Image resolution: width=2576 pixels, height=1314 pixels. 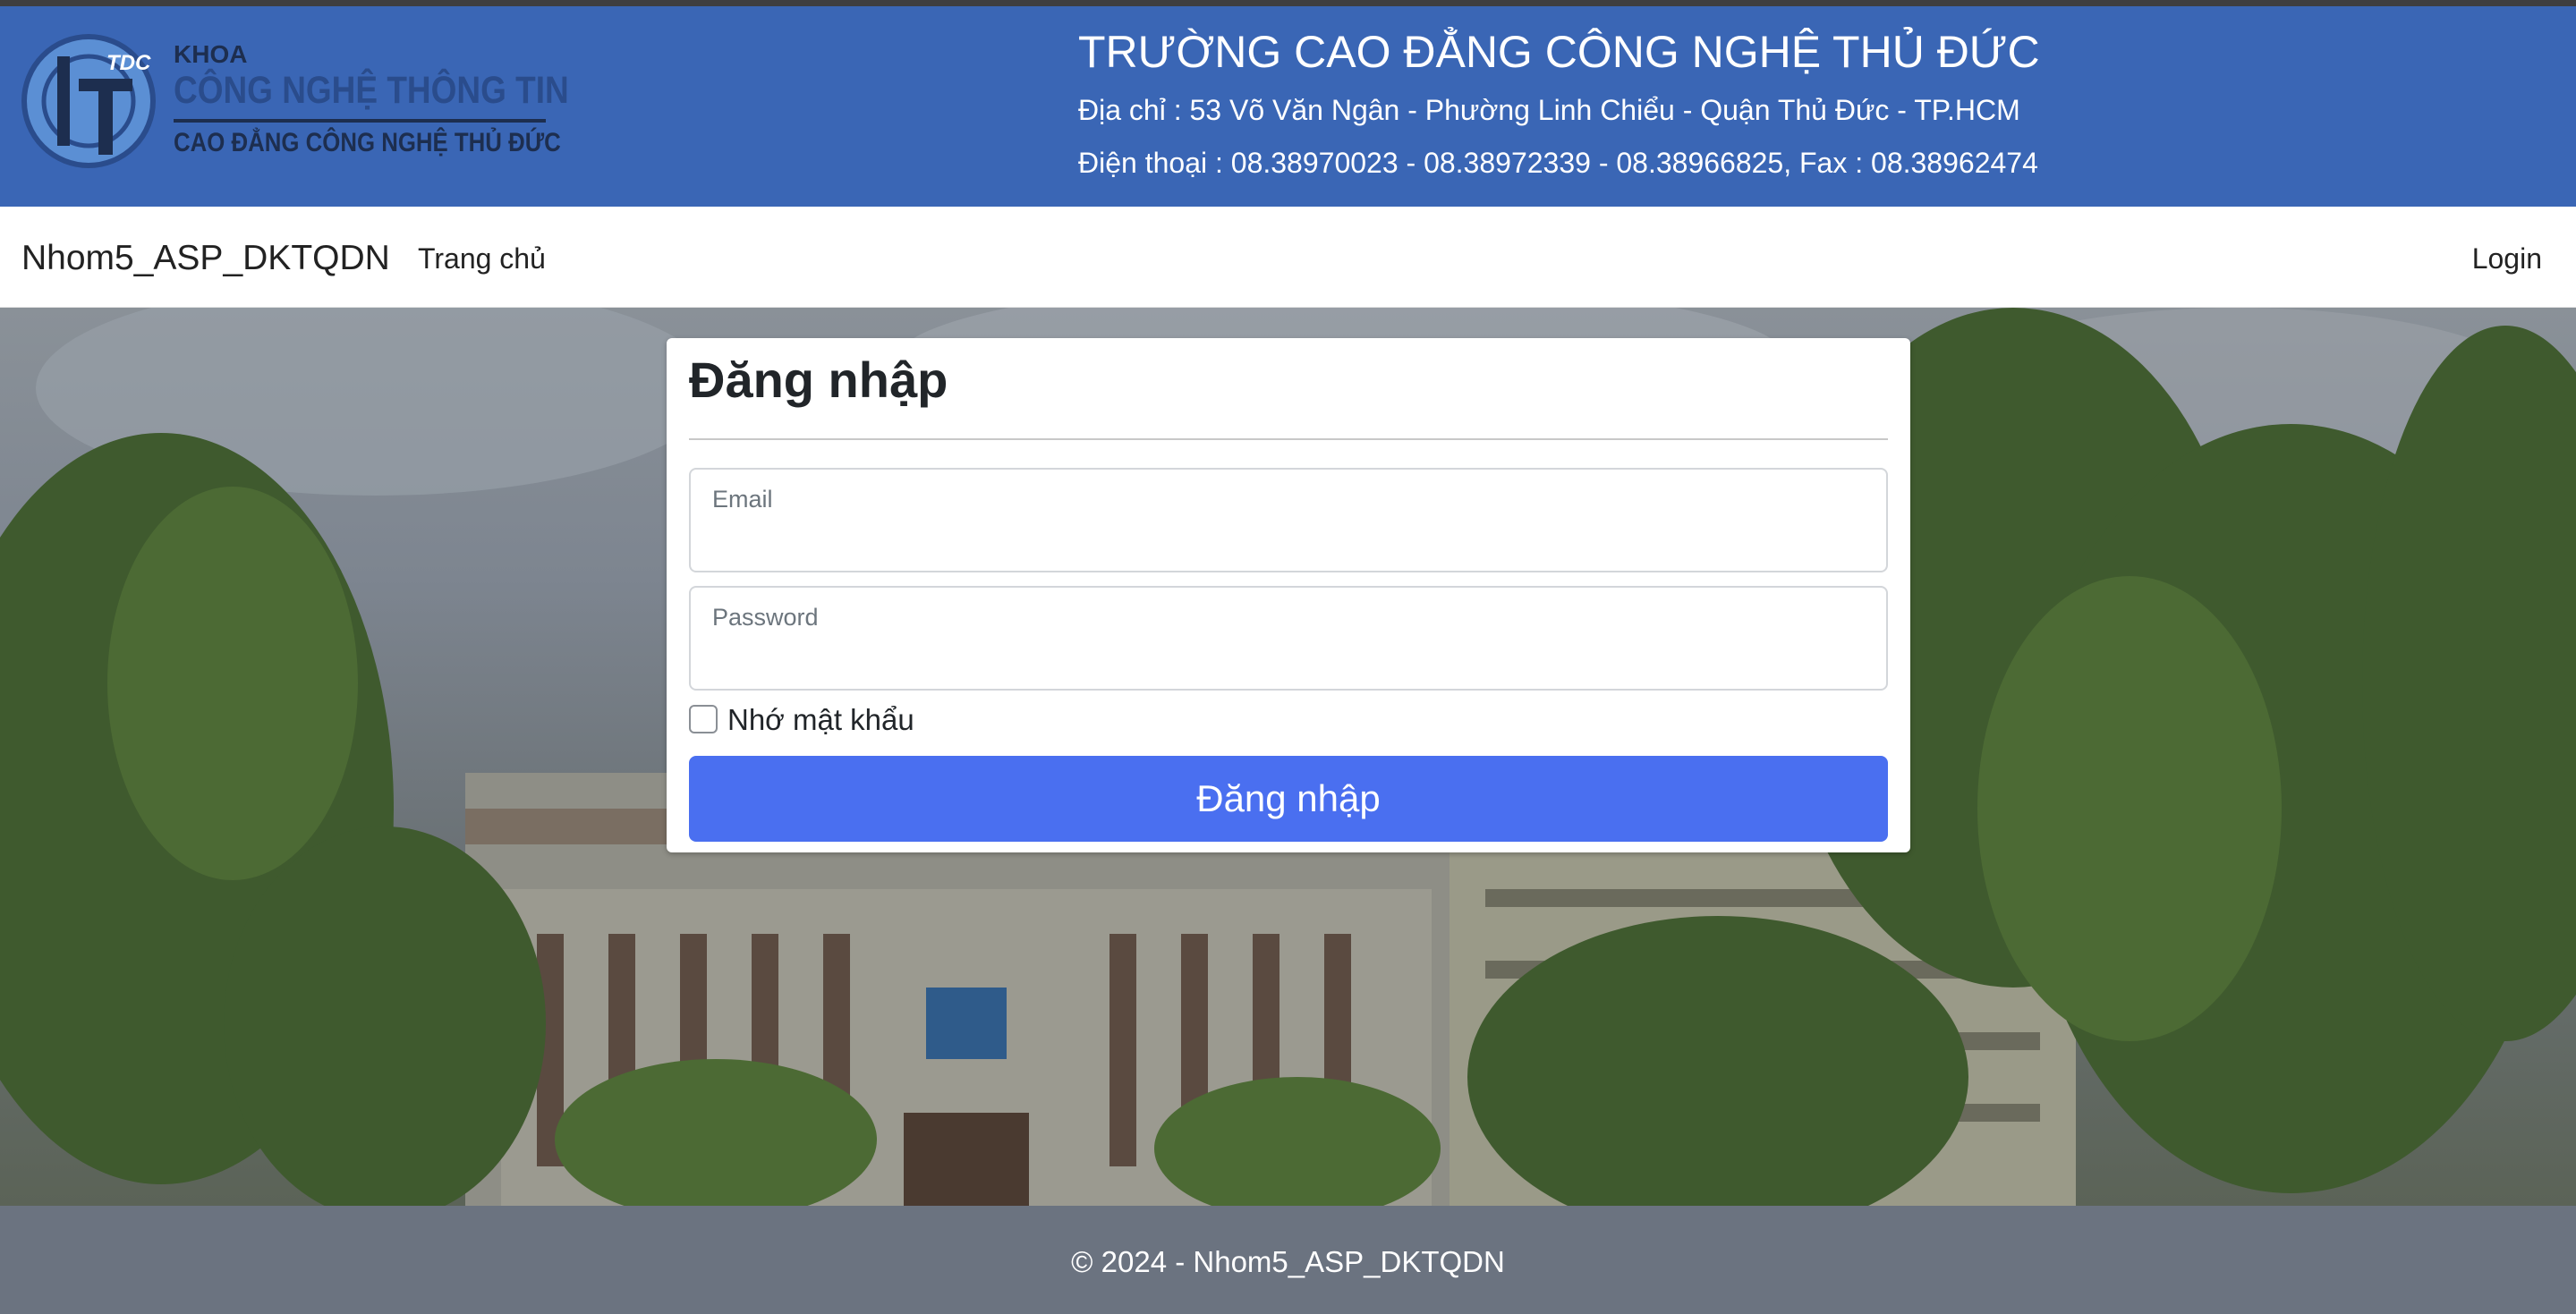 I want to click on email-label: Email, so click(x=742, y=499).